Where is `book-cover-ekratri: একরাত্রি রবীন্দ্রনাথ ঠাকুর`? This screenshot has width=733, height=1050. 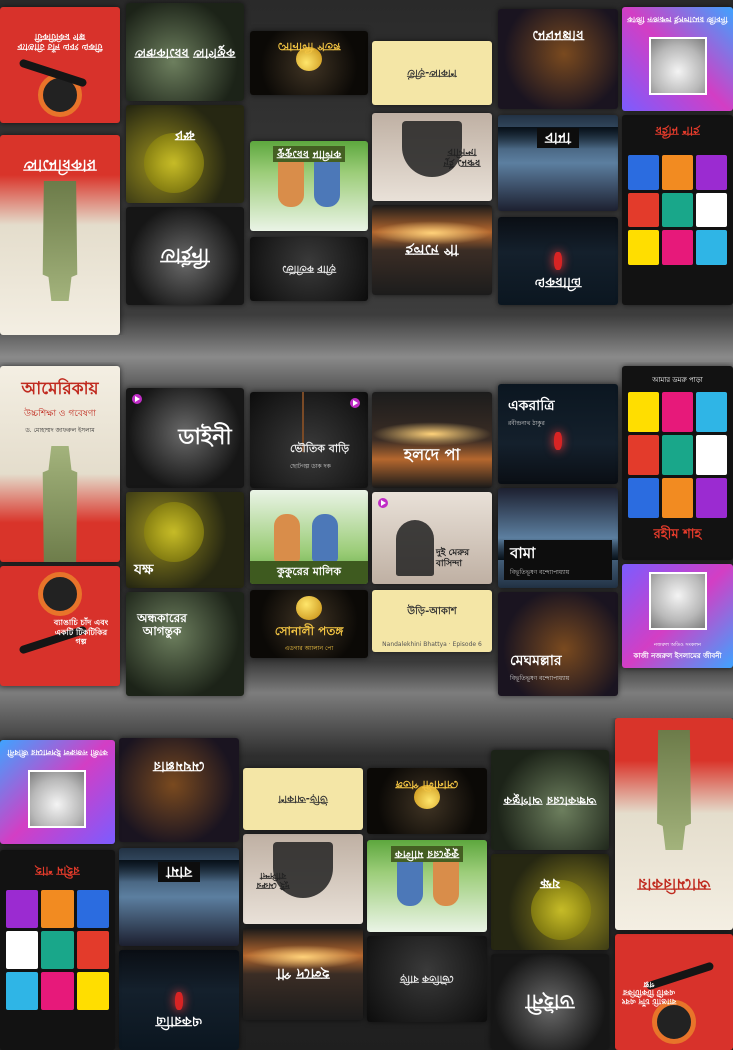
book-cover-ekratri: একরাত্রি রবীন্দ্রনাথ ঠাকুর is located at coordinates (558, 434).